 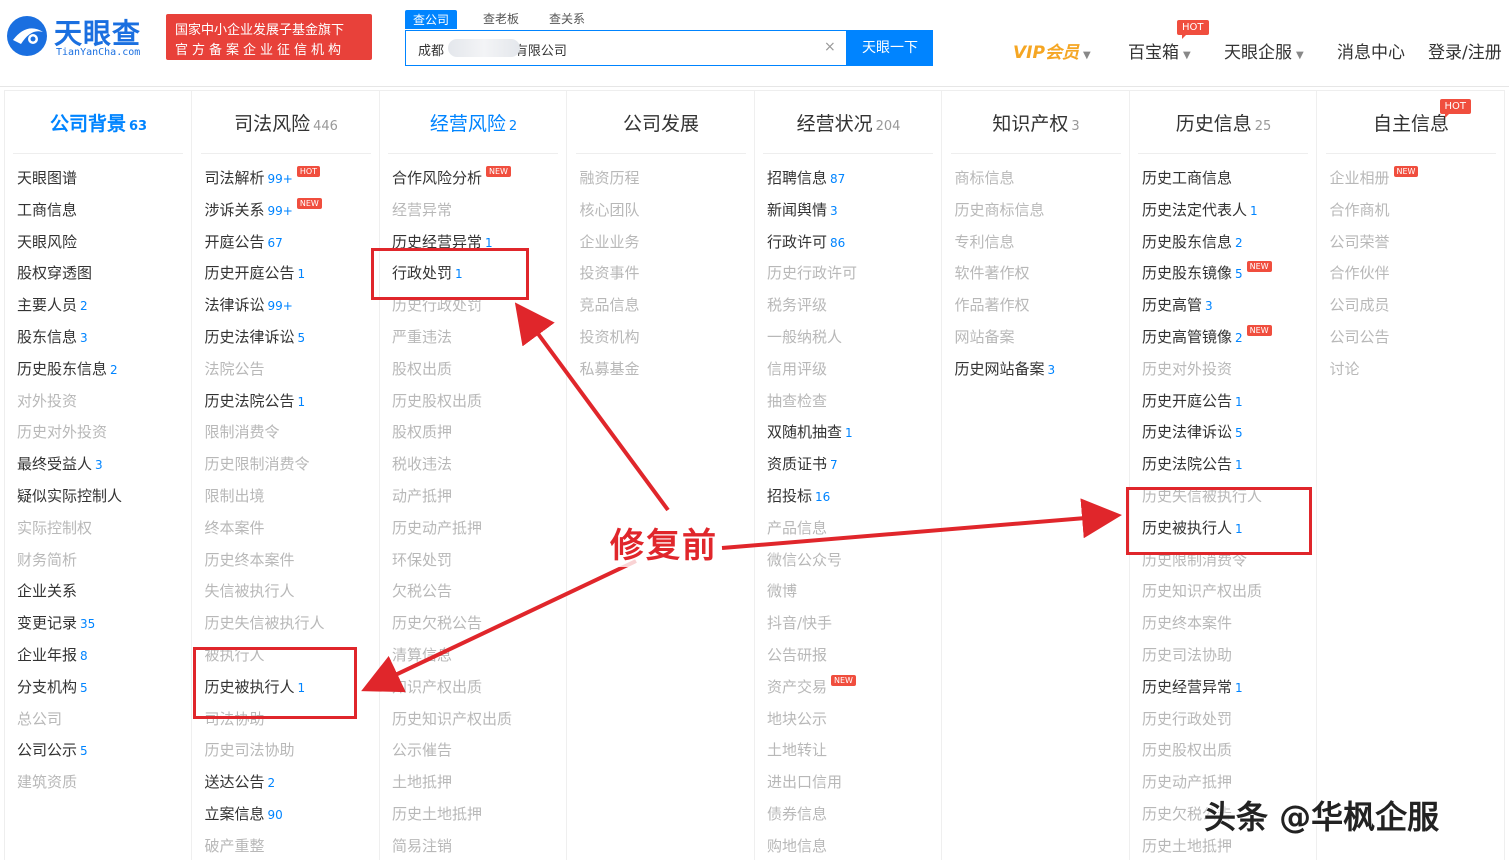 I want to click on column-header: 知识产权 3, so click(x=1036, y=122).